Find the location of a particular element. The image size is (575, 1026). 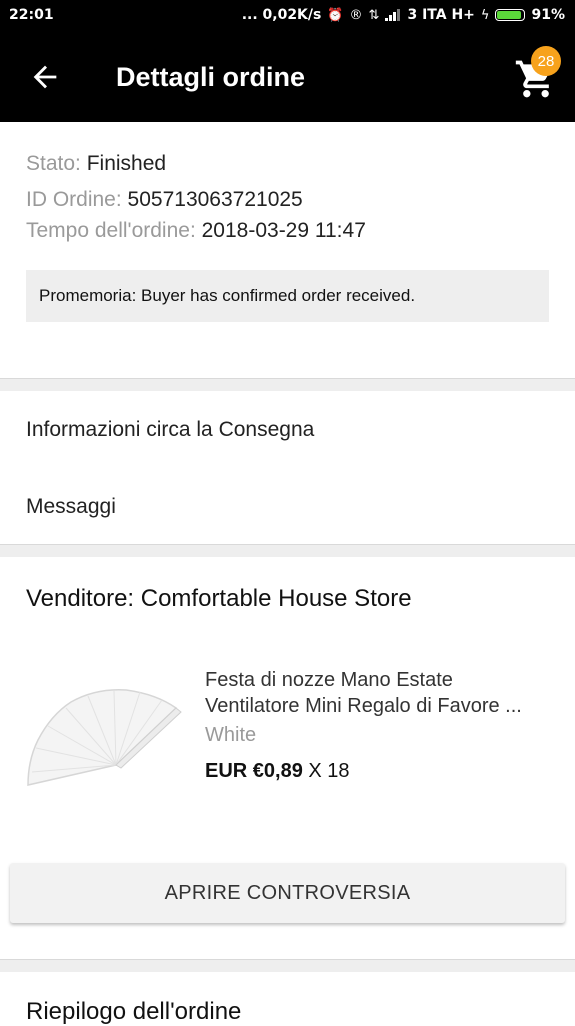

back-button is located at coordinates (45, 77).